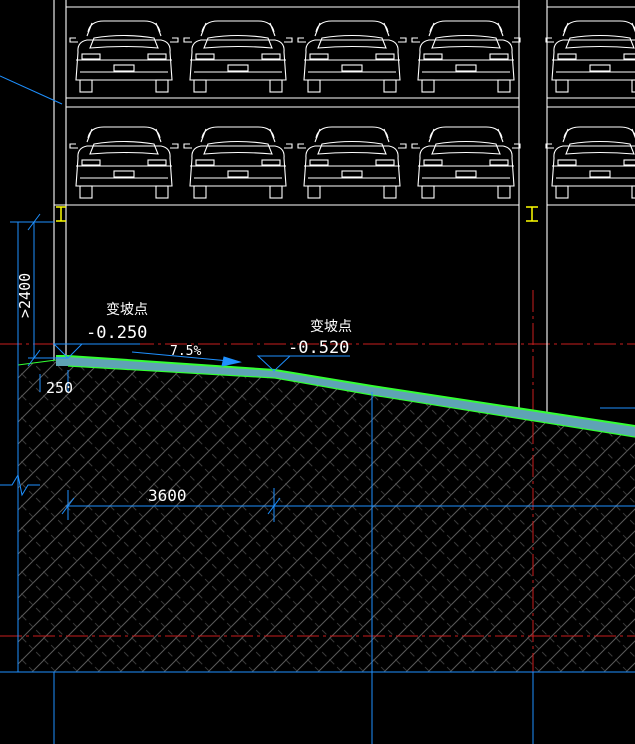  Describe the element at coordinates (167, 495) in the screenshot. I see `span-dimension: 3600` at that location.